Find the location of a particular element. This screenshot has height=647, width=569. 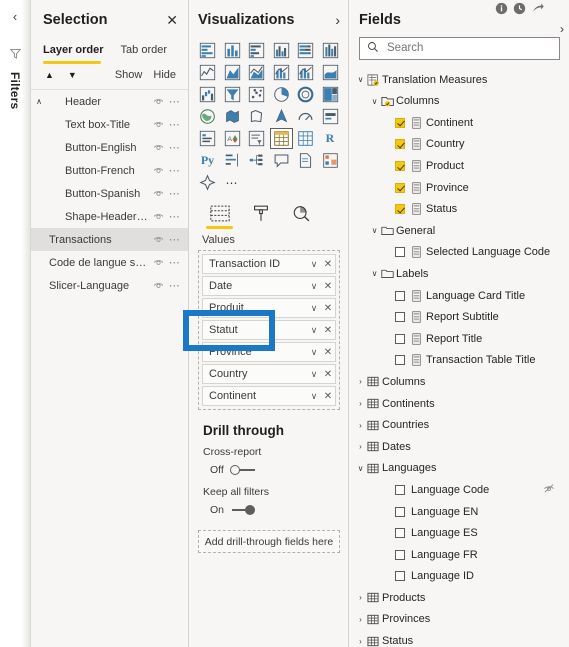

line-clustered-column-chart-icon is located at coordinates (305, 72).